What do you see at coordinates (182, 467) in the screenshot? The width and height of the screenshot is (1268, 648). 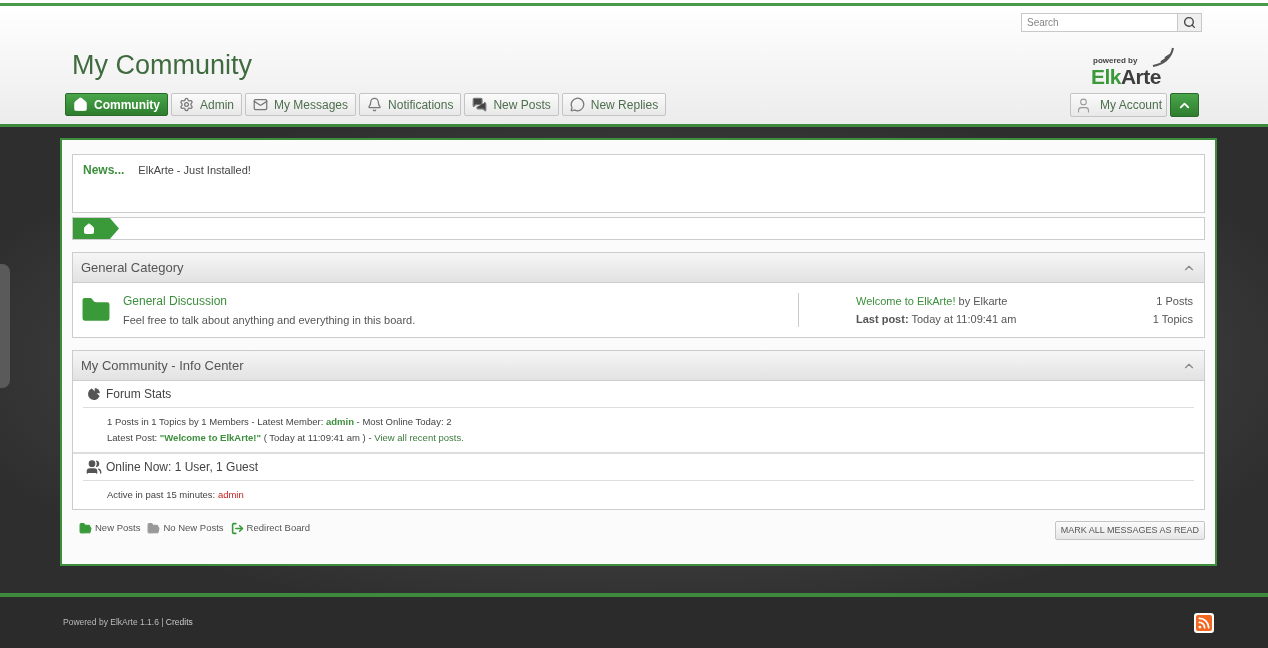 I see `section-title: Online Now: 1 User, 1 Guest` at bounding box center [182, 467].